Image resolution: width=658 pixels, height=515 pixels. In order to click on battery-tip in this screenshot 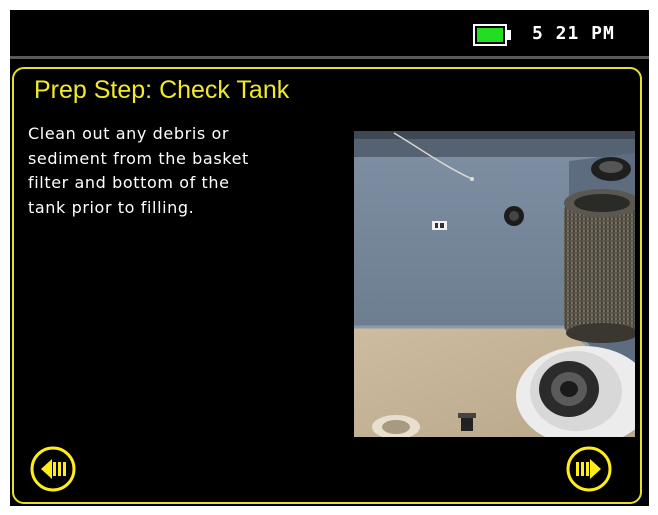, I will do `click(509, 35)`.